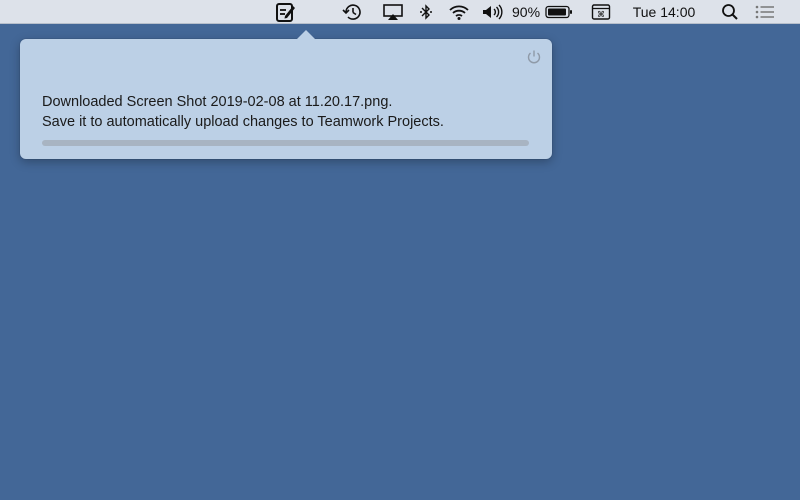  I want to click on wifi-menu, so click(459, 12).